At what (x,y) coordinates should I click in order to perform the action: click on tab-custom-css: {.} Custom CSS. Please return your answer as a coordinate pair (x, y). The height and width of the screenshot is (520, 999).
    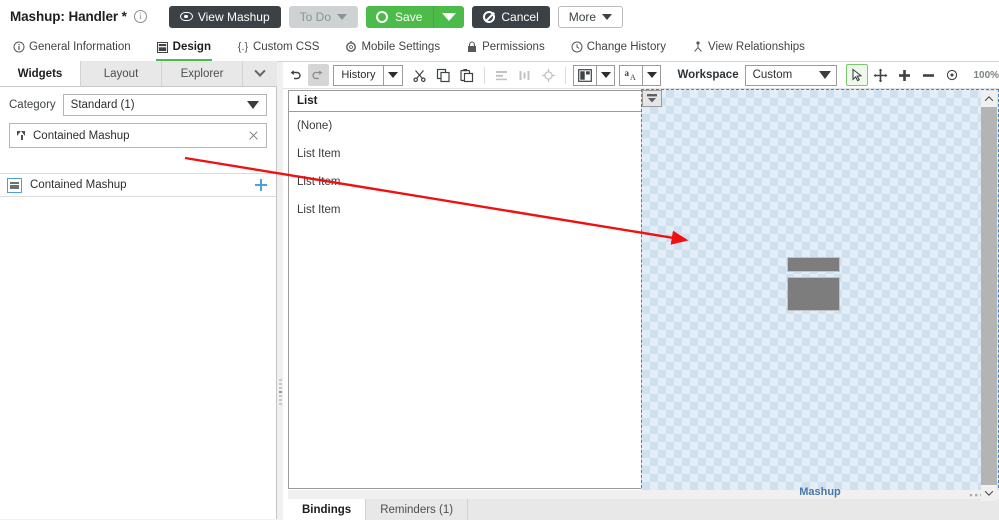
    Looking at the image, I should click on (278, 47).